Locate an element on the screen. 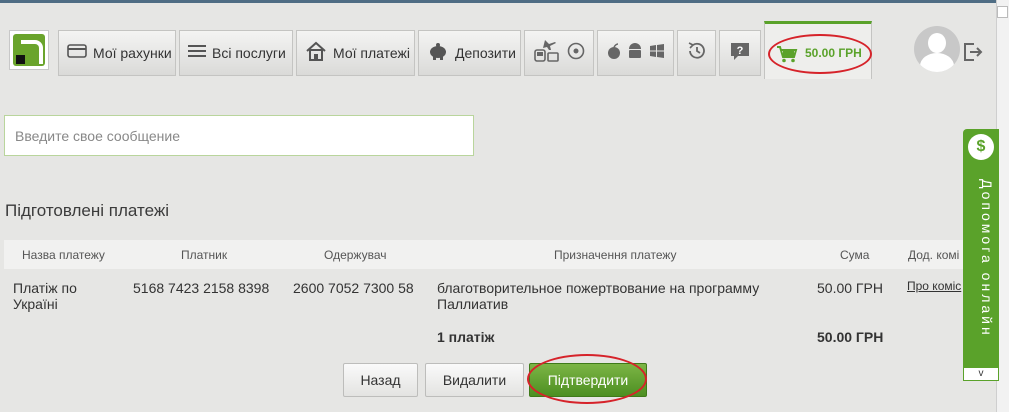  column-header-name: Назва платежу is located at coordinates (63, 255).